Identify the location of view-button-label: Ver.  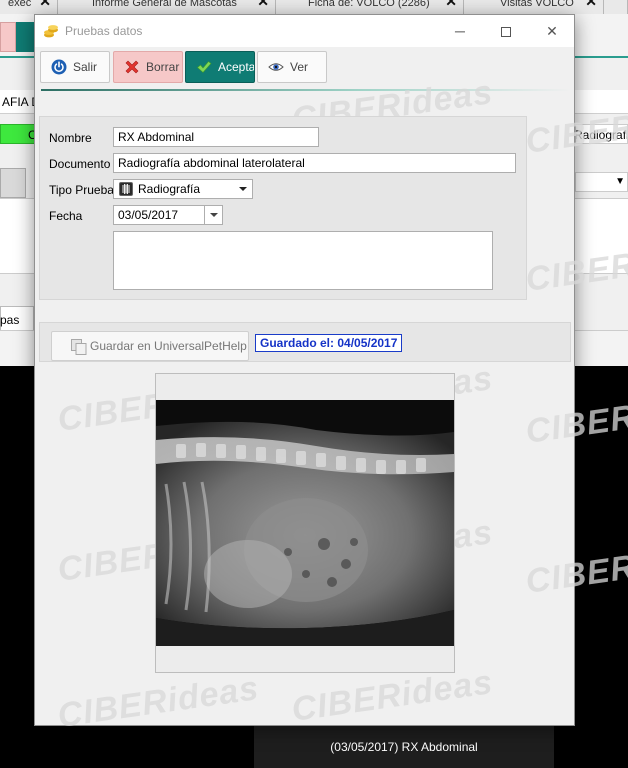
(299, 67).